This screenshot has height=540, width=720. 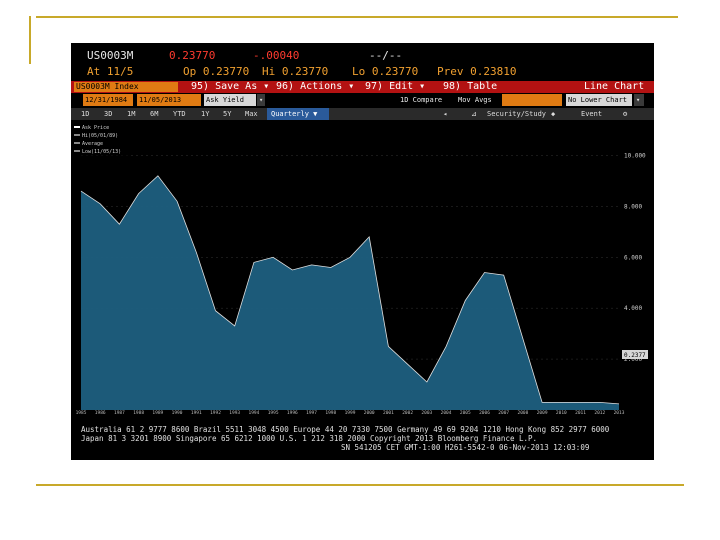 What do you see at coordinates (196, 413) in the screenshot?
I see `x-tick-label: 1991` at bounding box center [196, 413].